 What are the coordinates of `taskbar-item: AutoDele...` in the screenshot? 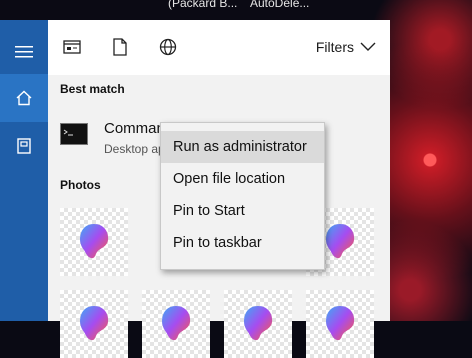 It's located at (279, 5).